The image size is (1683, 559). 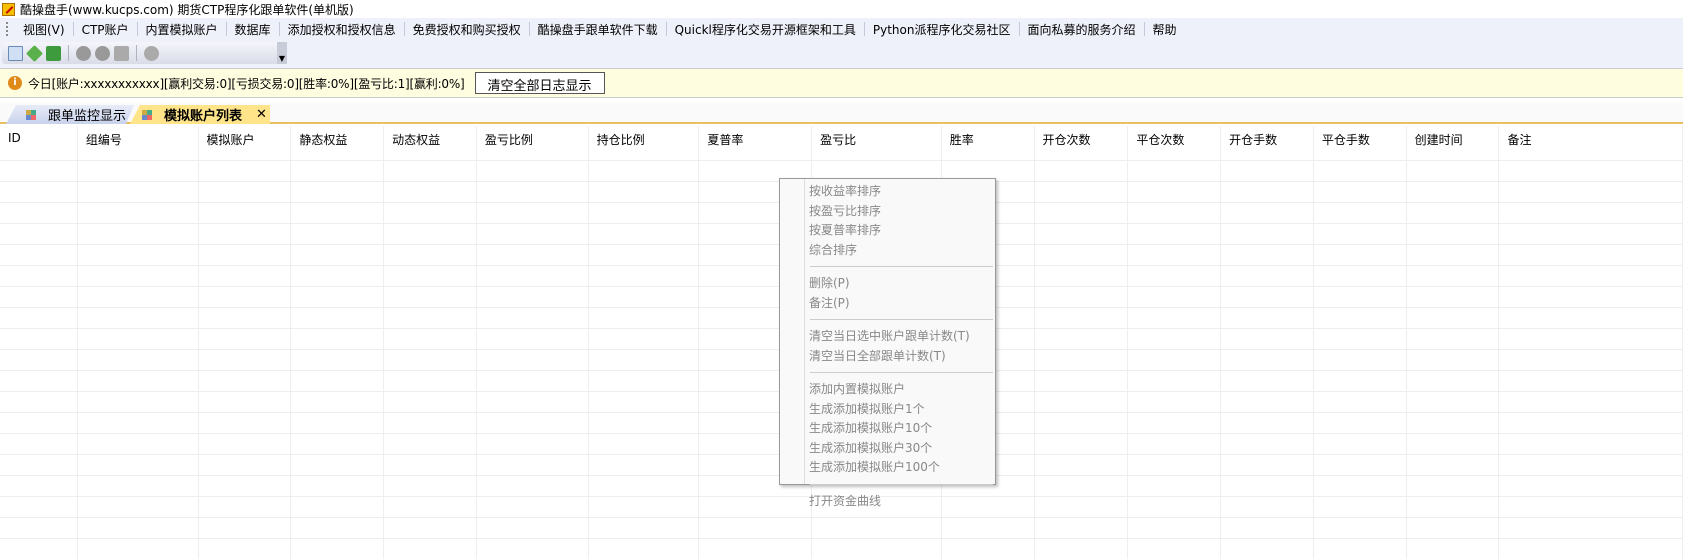 What do you see at coordinates (15, 53) in the screenshot?
I see `new-doc-icon` at bounding box center [15, 53].